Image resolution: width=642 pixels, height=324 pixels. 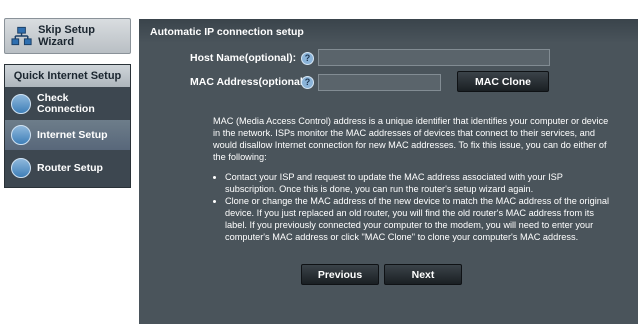 I want to click on mac-address-input, so click(x=379, y=82).